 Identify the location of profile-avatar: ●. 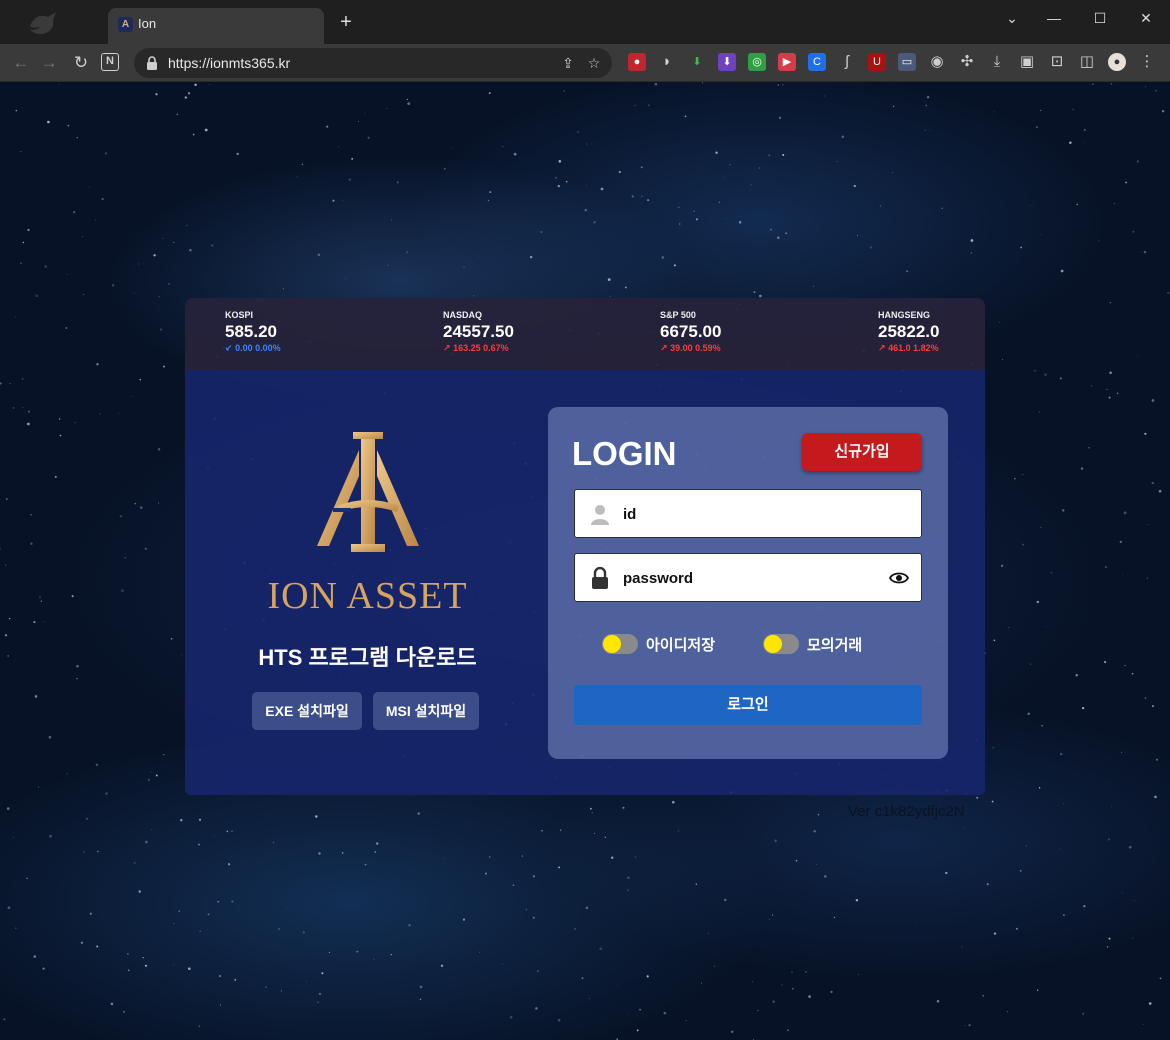
(1117, 62).